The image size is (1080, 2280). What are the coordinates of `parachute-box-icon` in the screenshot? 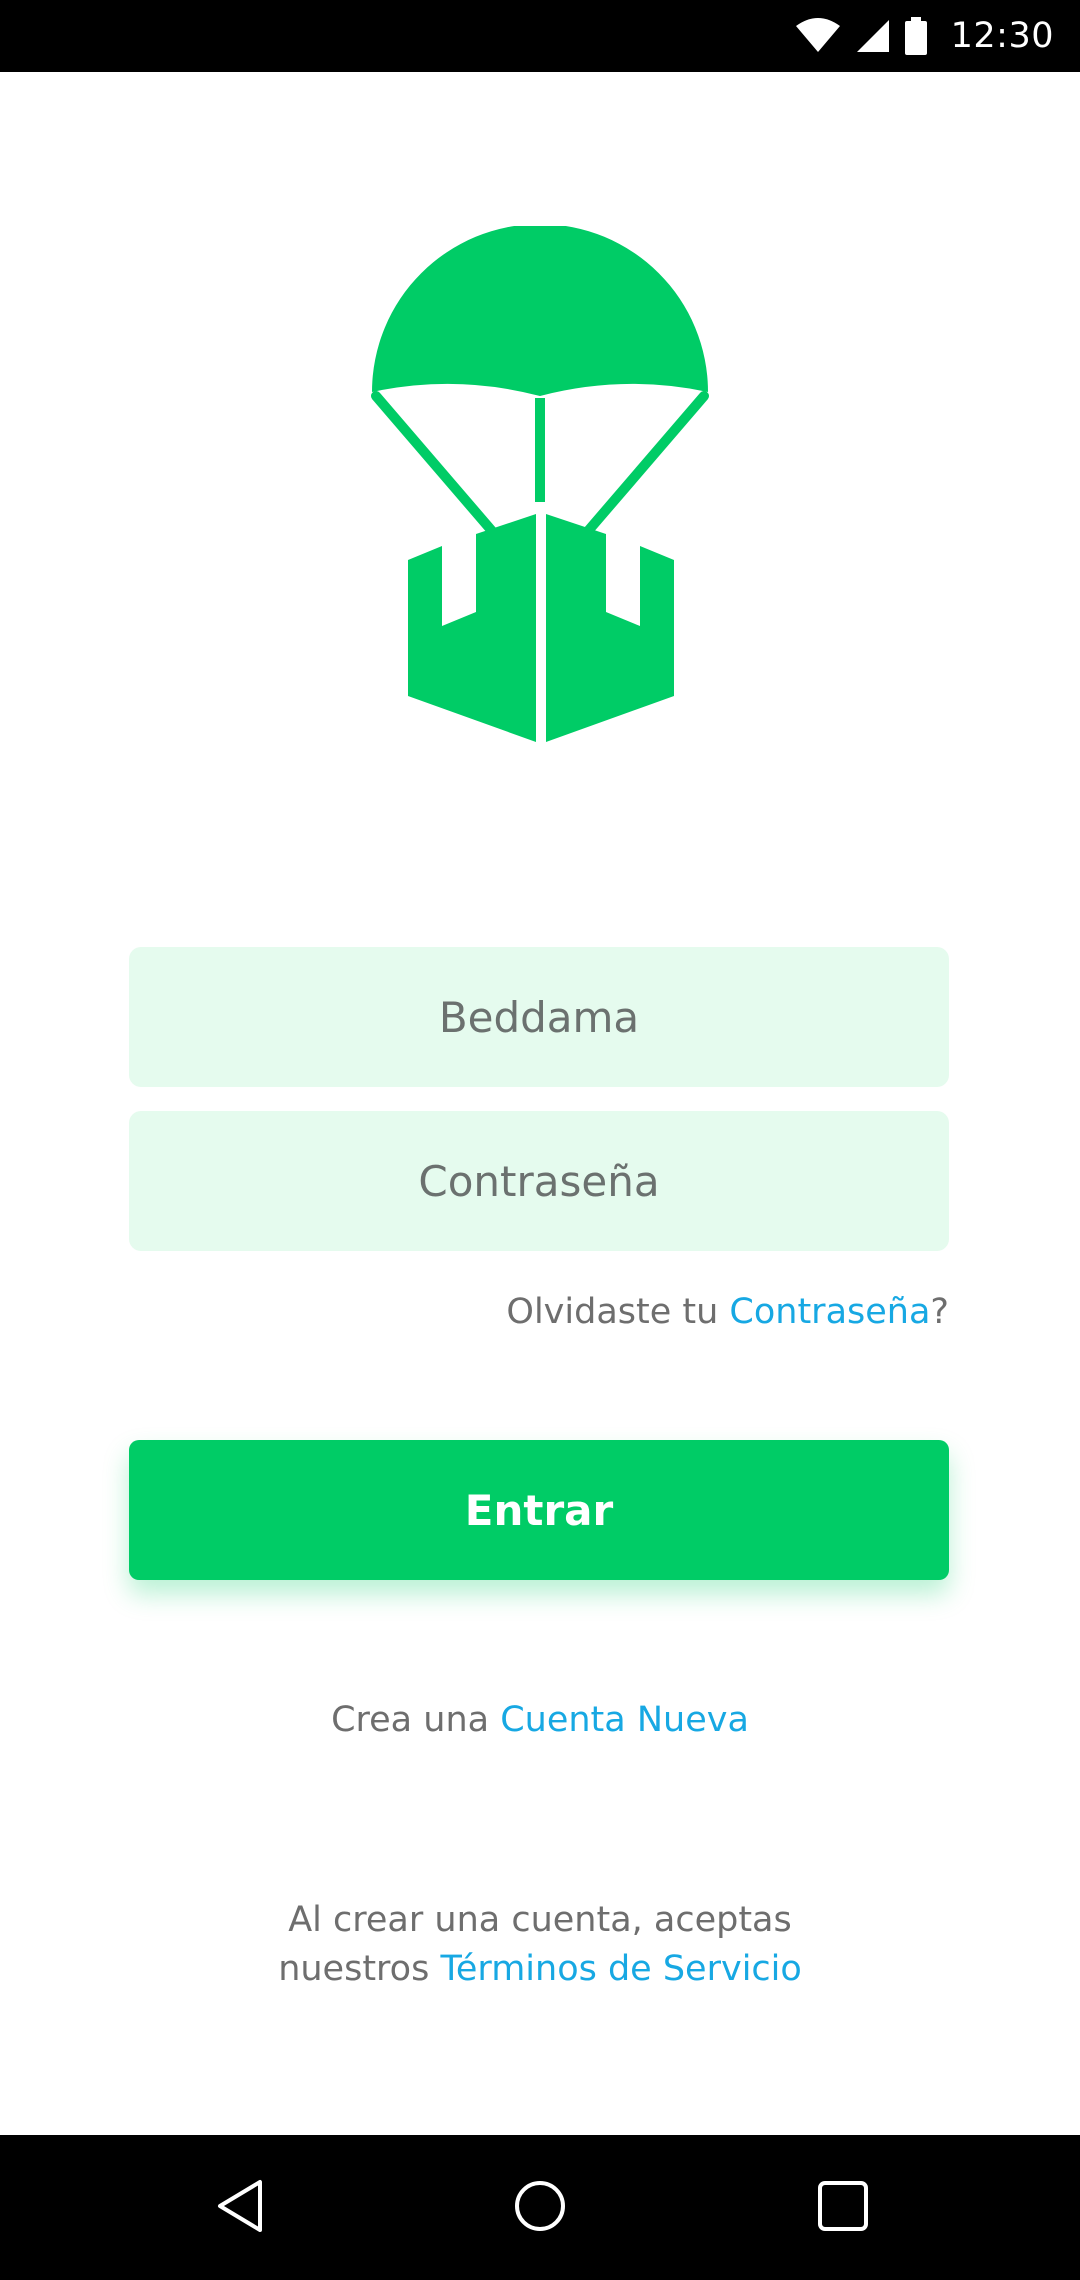 It's located at (540, 485).